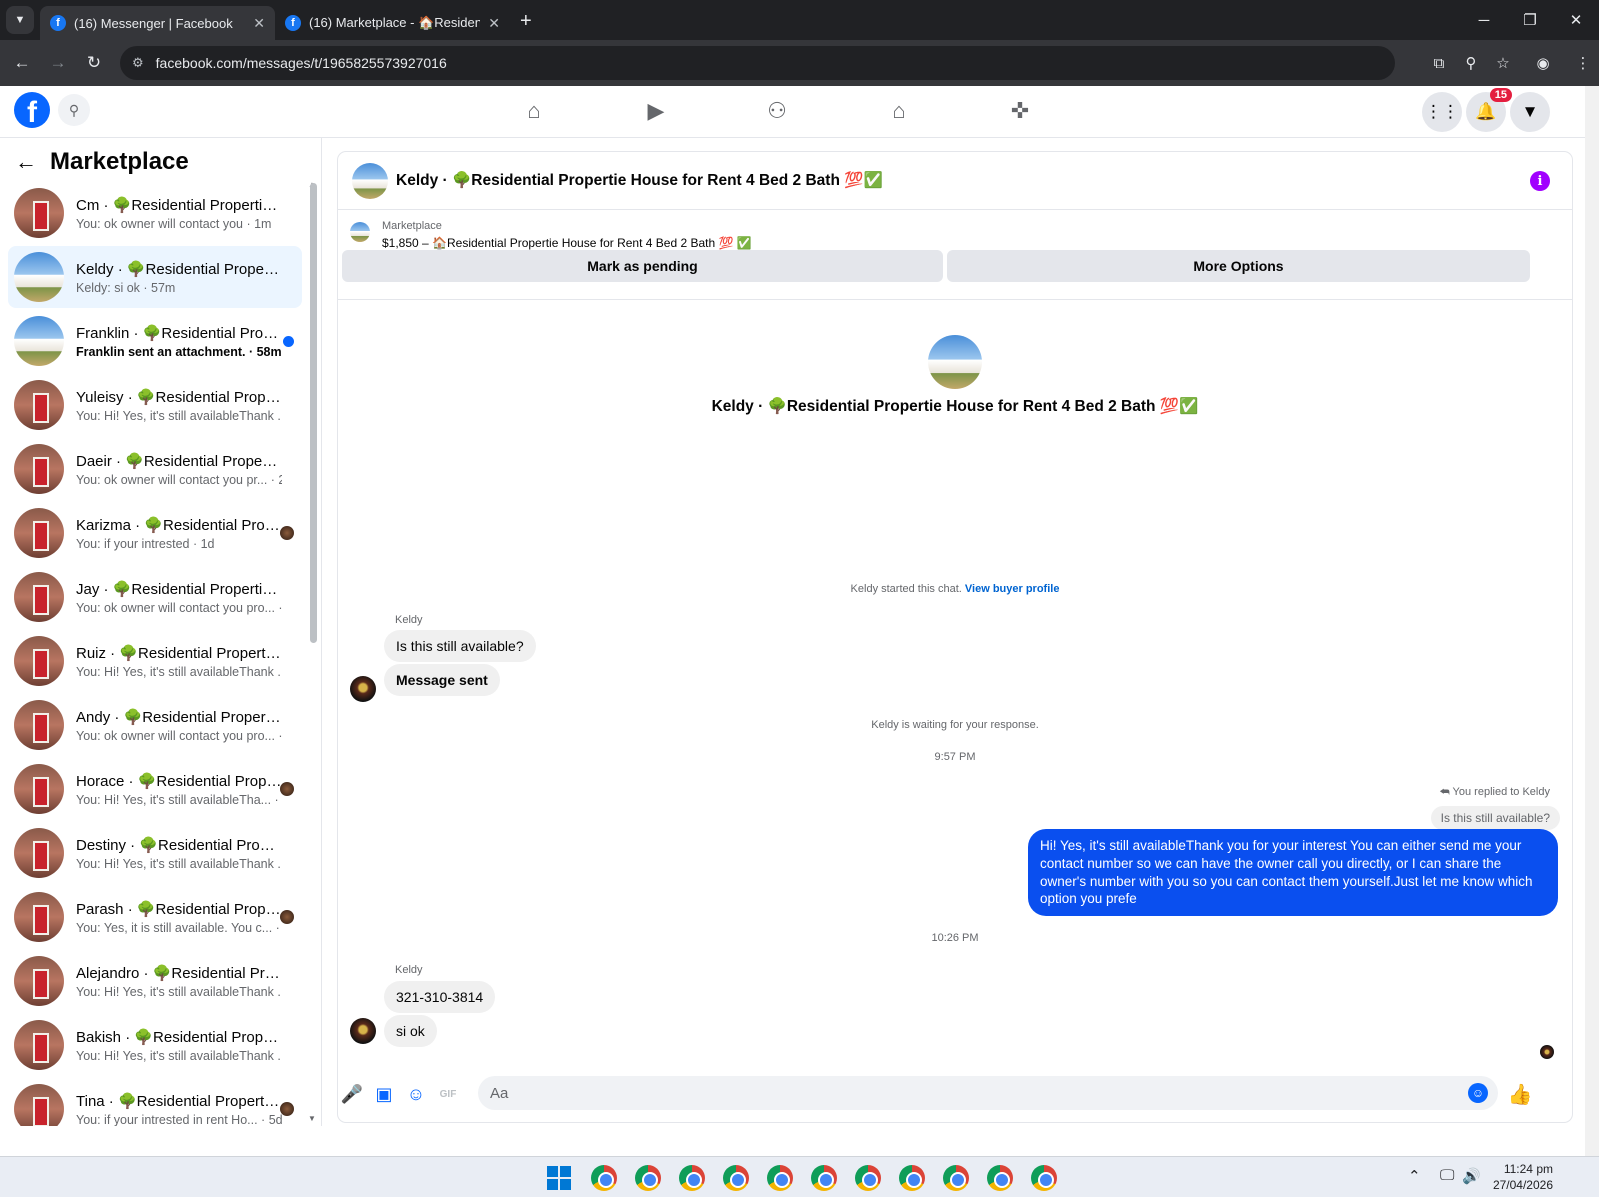 Image resolution: width=1599 pixels, height=1197 pixels. Describe the element at coordinates (1447, 1175) in the screenshot. I see `network-icon: 🖵` at that location.